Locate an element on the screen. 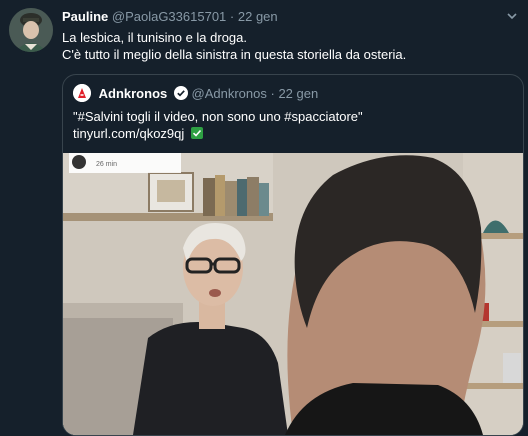 This screenshot has height=436, width=528. quoted-tweet-header: Adnkronos @Adnkronos · 22 gen is located at coordinates (195, 93).